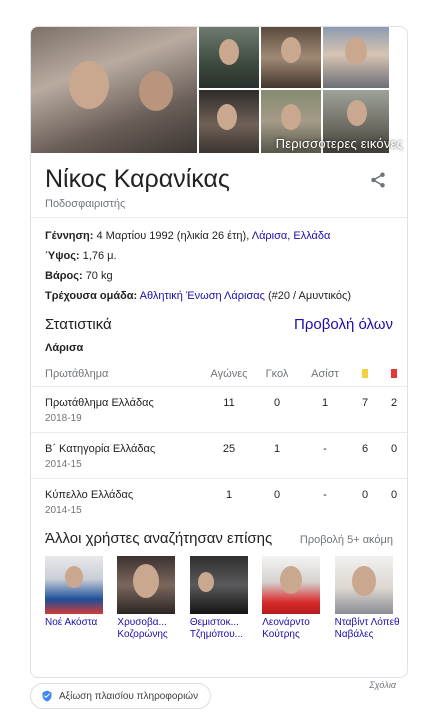 This screenshot has height=720, width=436. Describe the element at coordinates (325, 409) in the screenshot. I see `row-assists: 1` at that location.